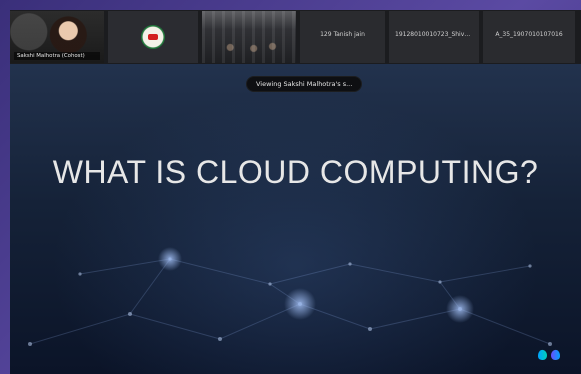 The height and width of the screenshot is (374, 581). I want to click on participant-tile-classroom, so click(249, 37).